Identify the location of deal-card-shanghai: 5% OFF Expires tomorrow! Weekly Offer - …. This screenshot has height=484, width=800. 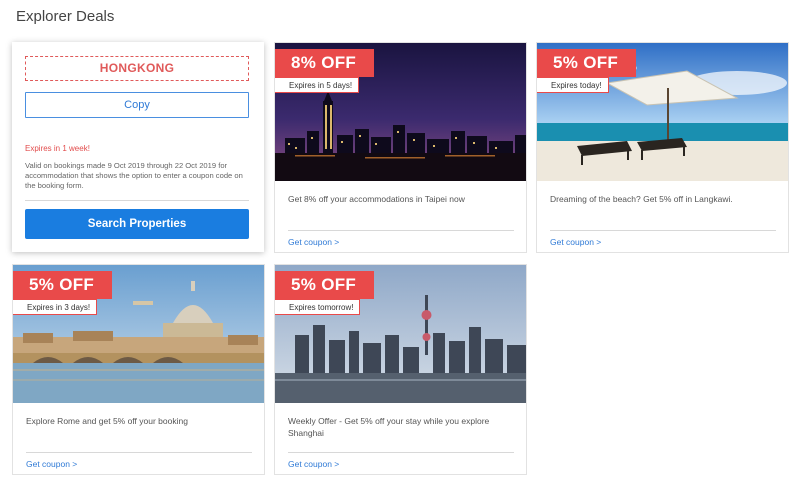
(400, 369).